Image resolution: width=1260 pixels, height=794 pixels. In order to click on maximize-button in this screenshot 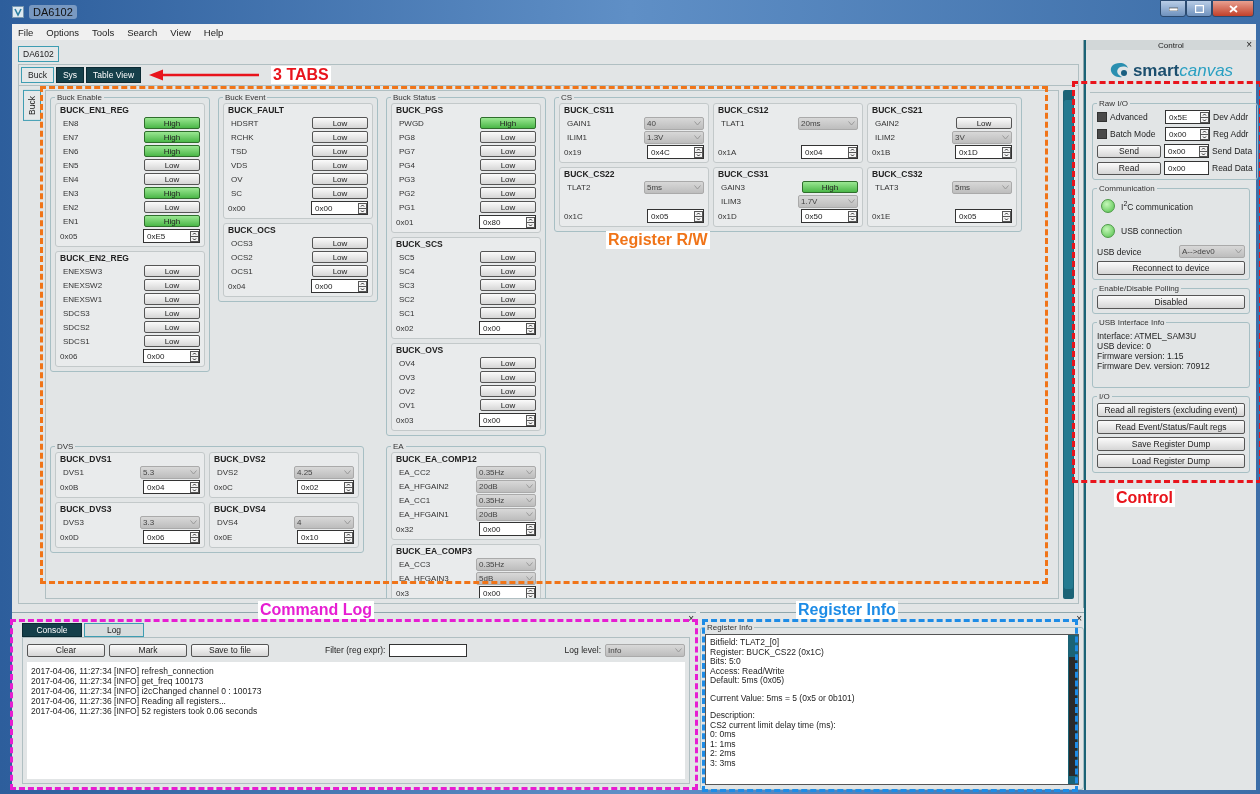, I will do `click(1199, 8)`.